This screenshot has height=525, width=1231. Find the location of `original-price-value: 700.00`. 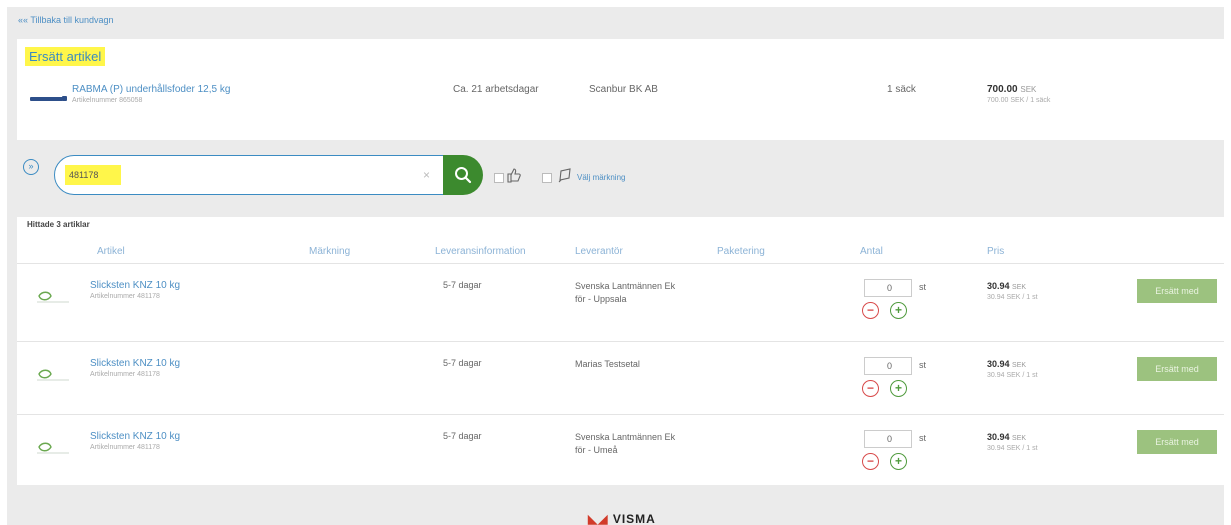

original-price-value: 700.00 is located at coordinates (1002, 89).